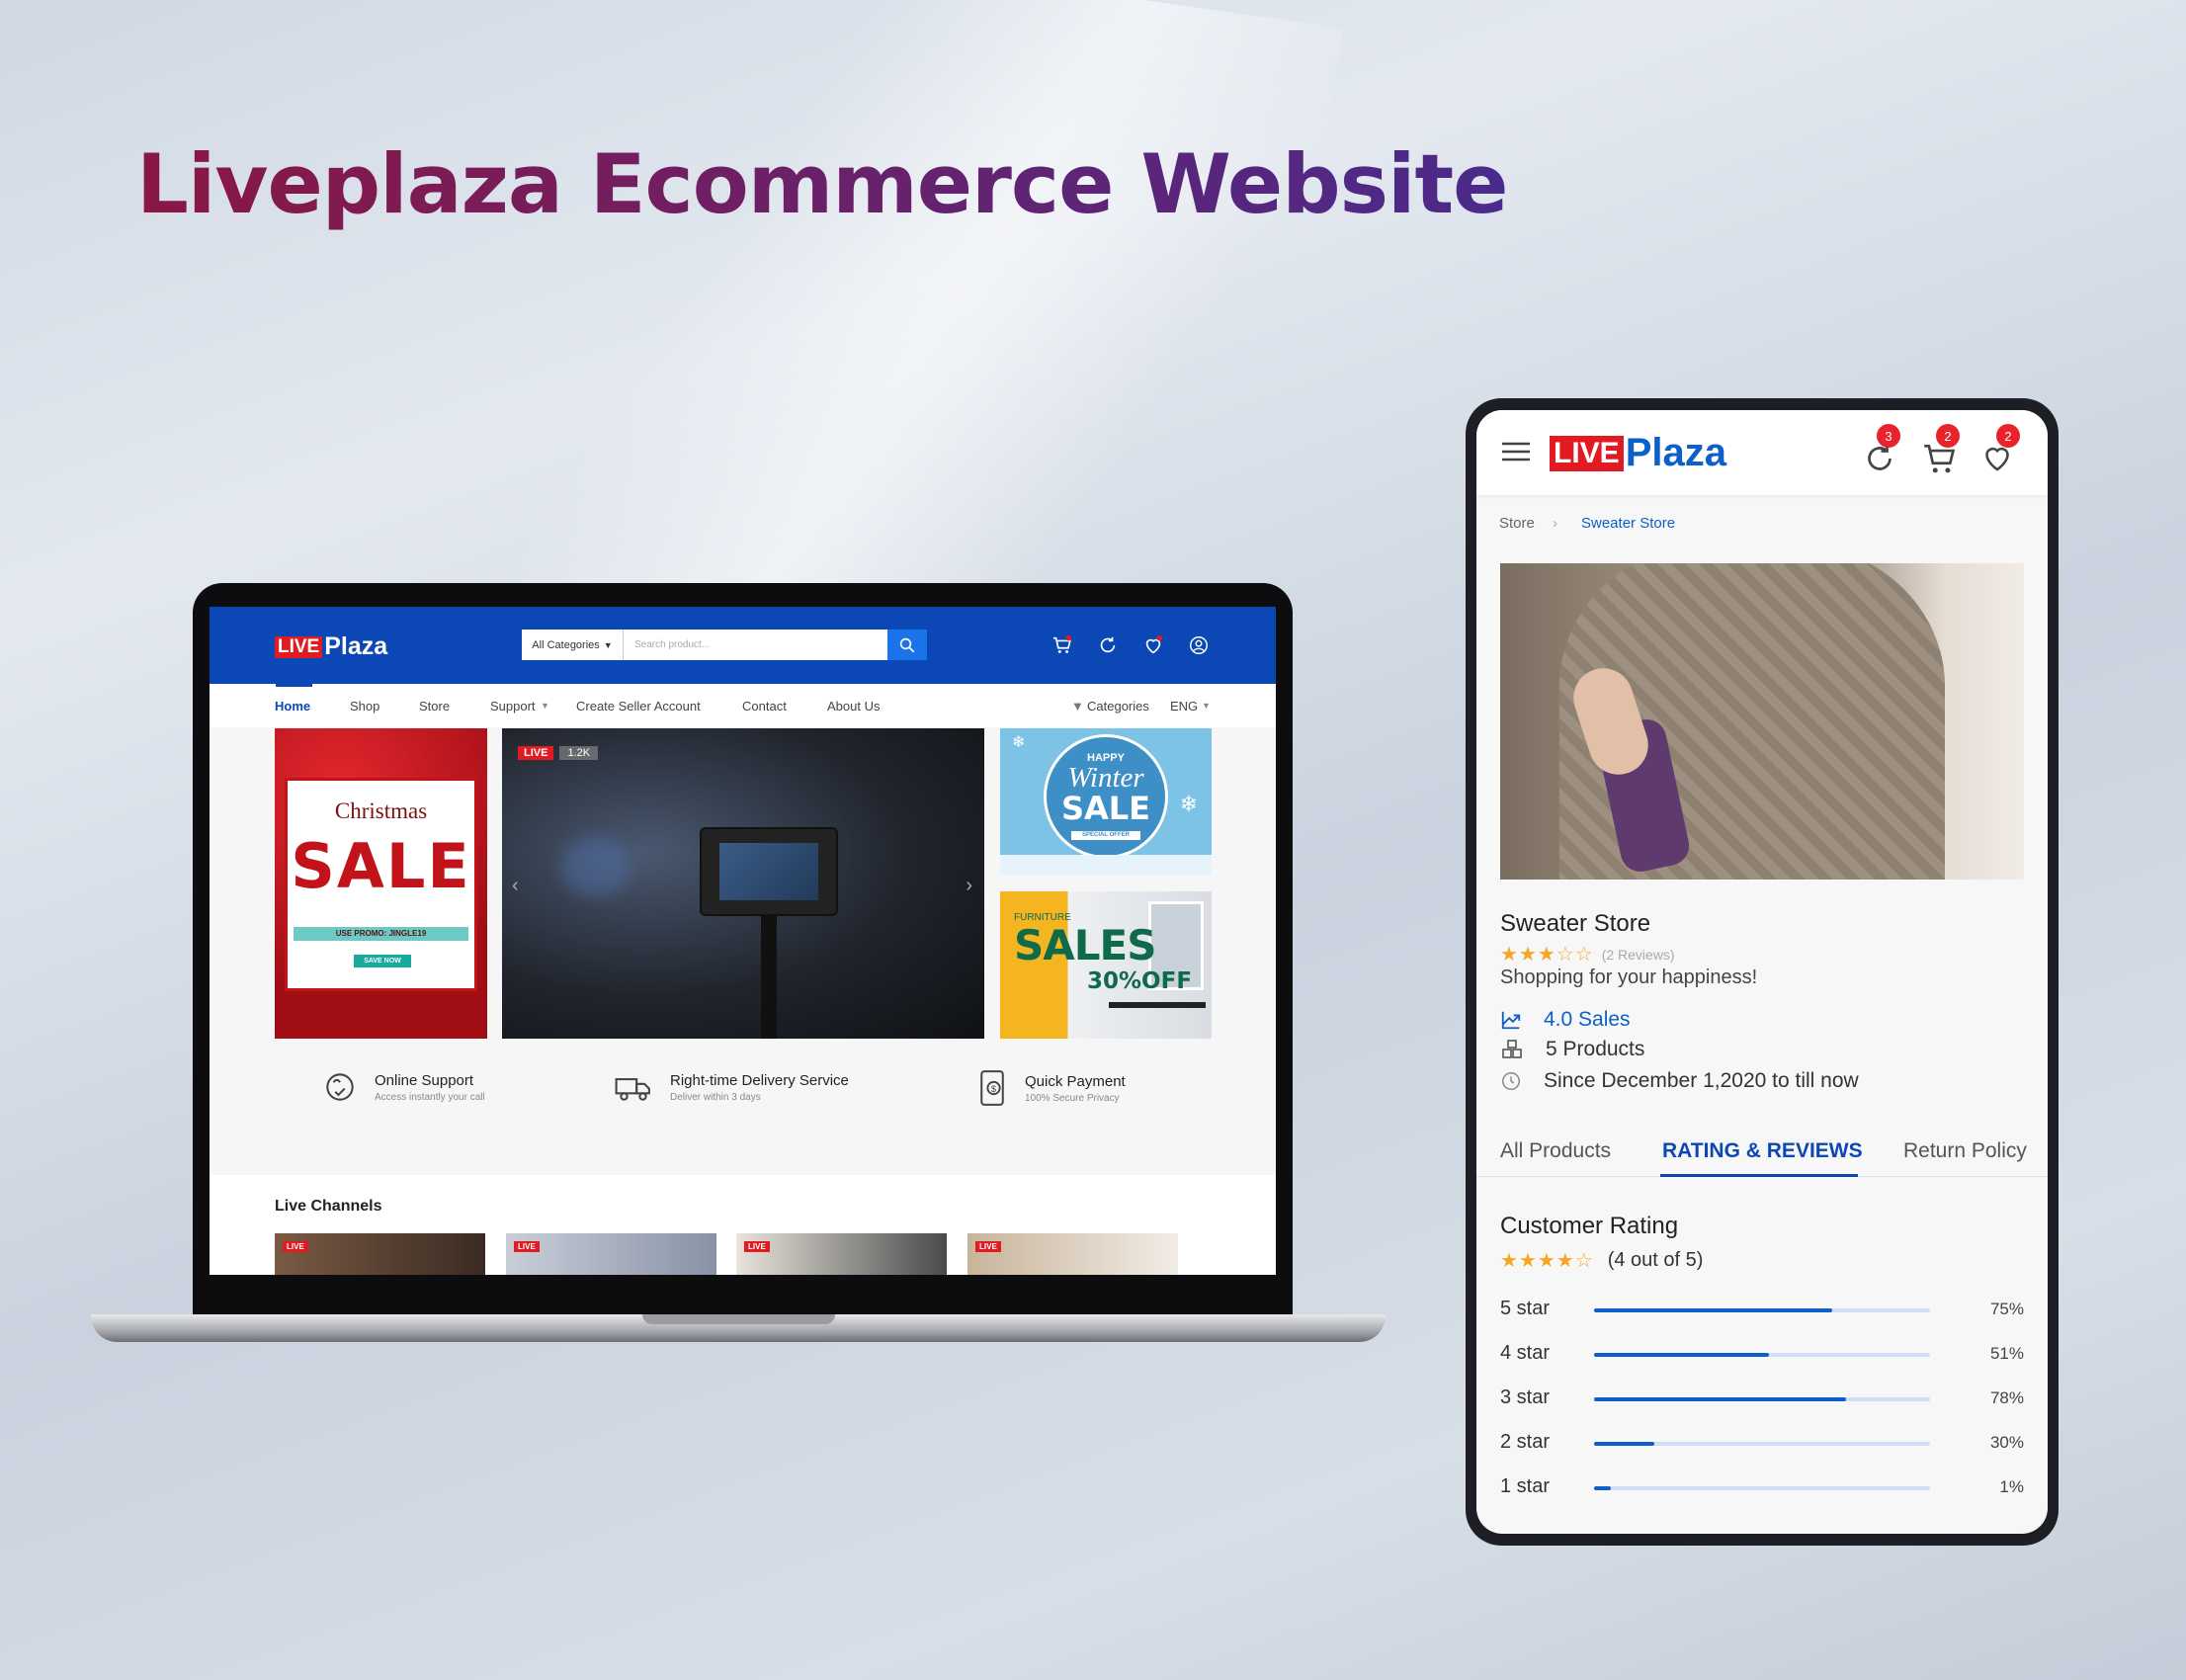 This screenshot has height=1680, width=2186. I want to click on customer-rating-summary: ★★★★☆ (4 out of 5), so click(1601, 1260).